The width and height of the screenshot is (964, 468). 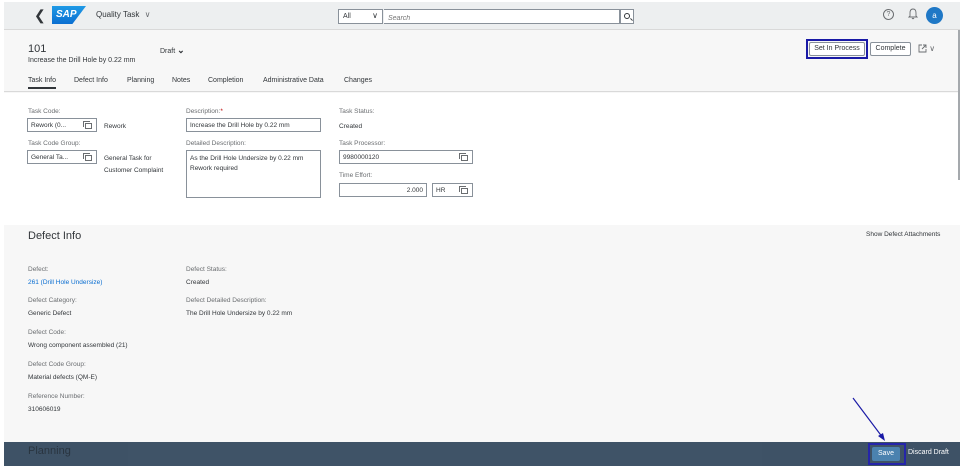 What do you see at coordinates (351, 126) in the screenshot?
I see `task-status-value: Created` at bounding box center [351, 126].